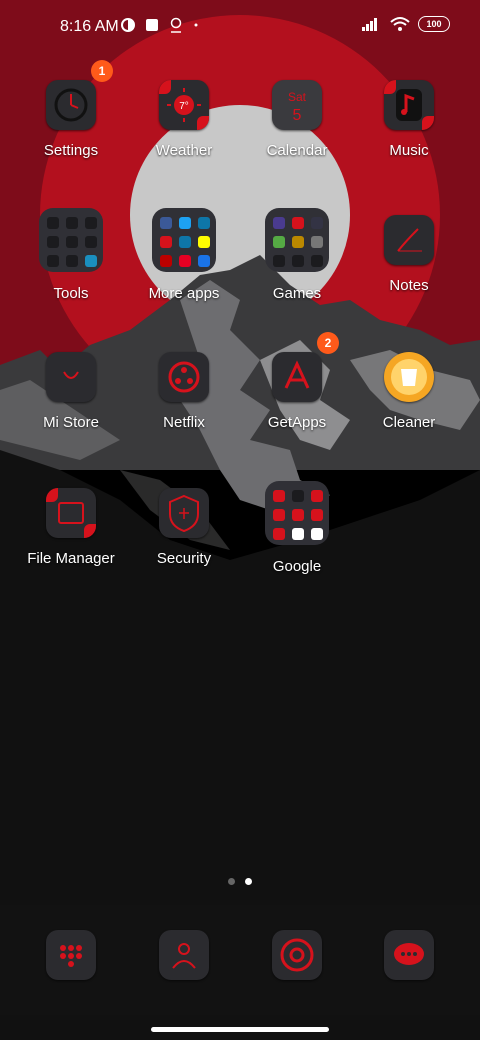 The width and height of the screenshot is (480, 1040). I want to click on battery-indicator: 100, so click(434, 24).